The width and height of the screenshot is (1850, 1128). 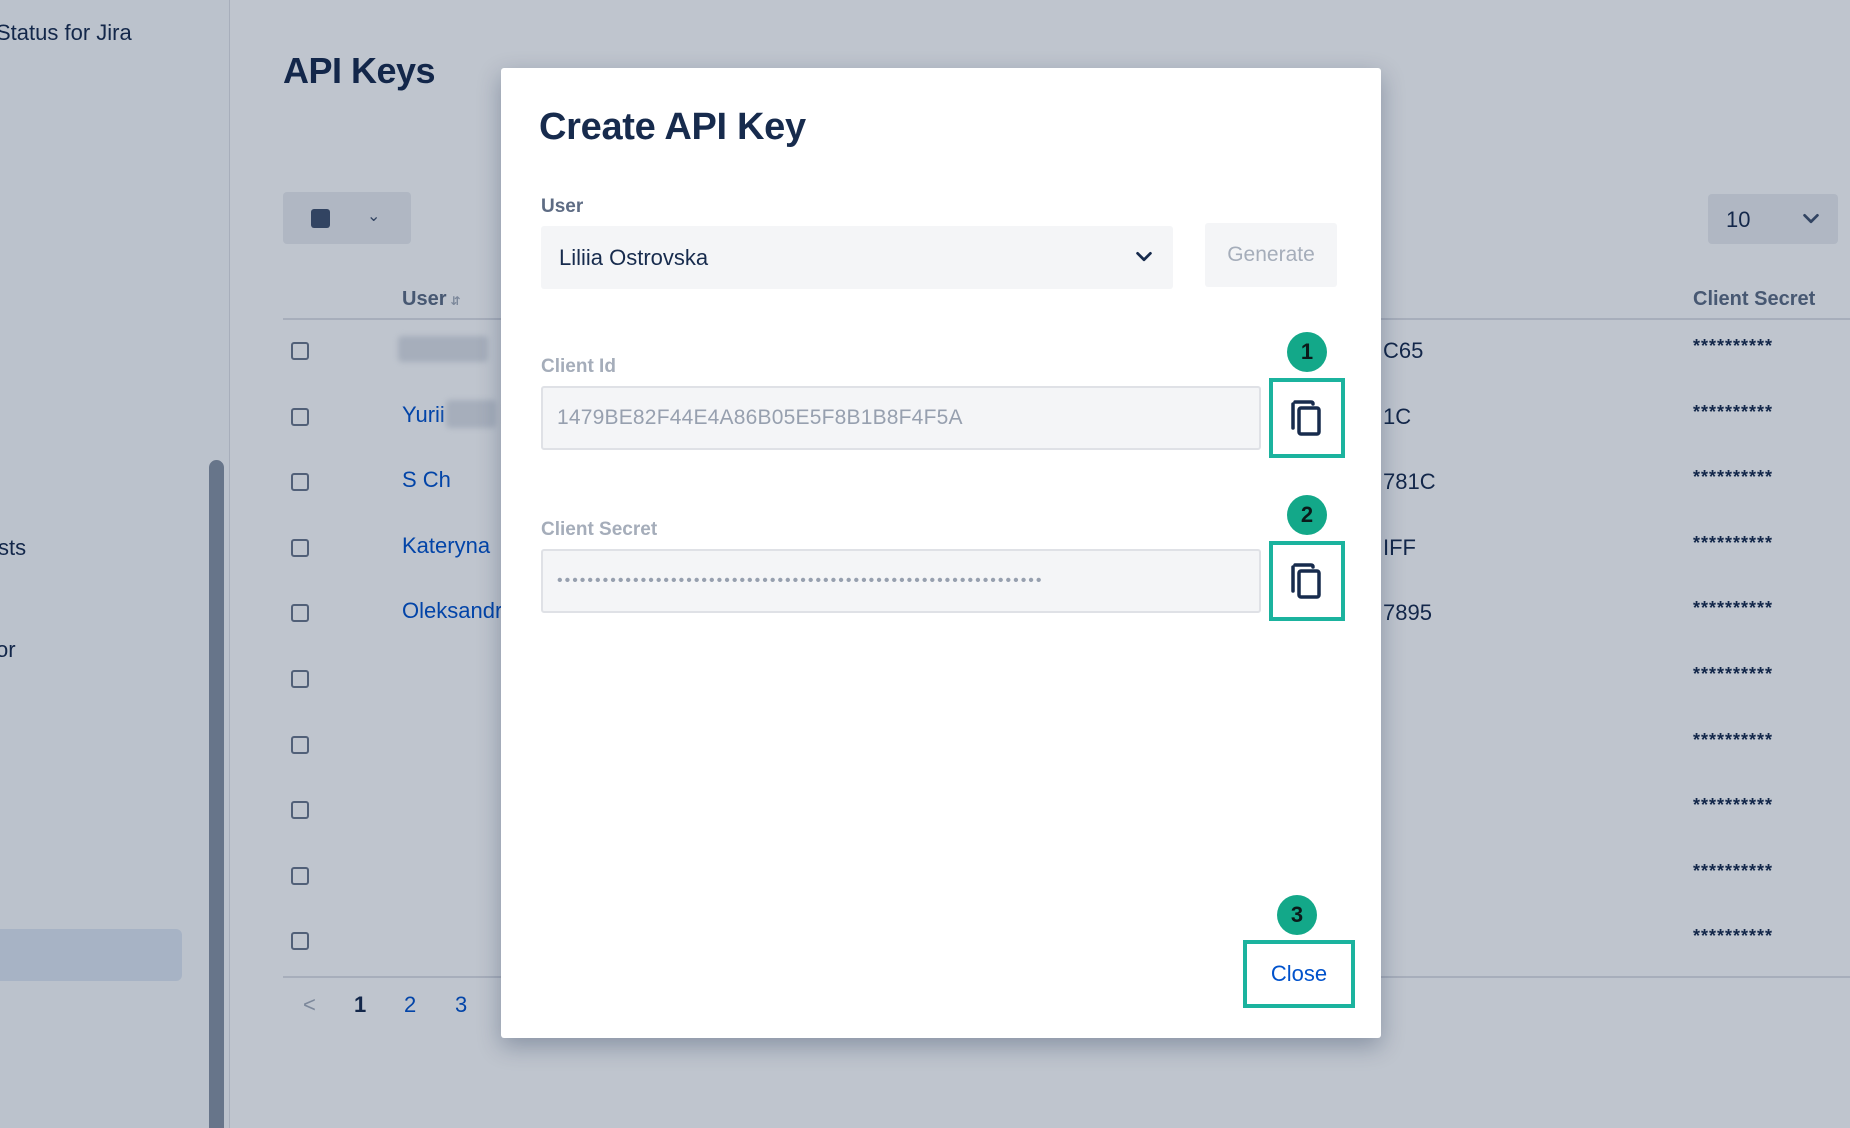 What do you see at coordinates (1299, 974) in the screenshot?
I see `close-button: Close` at bounding box center [1299, 974].